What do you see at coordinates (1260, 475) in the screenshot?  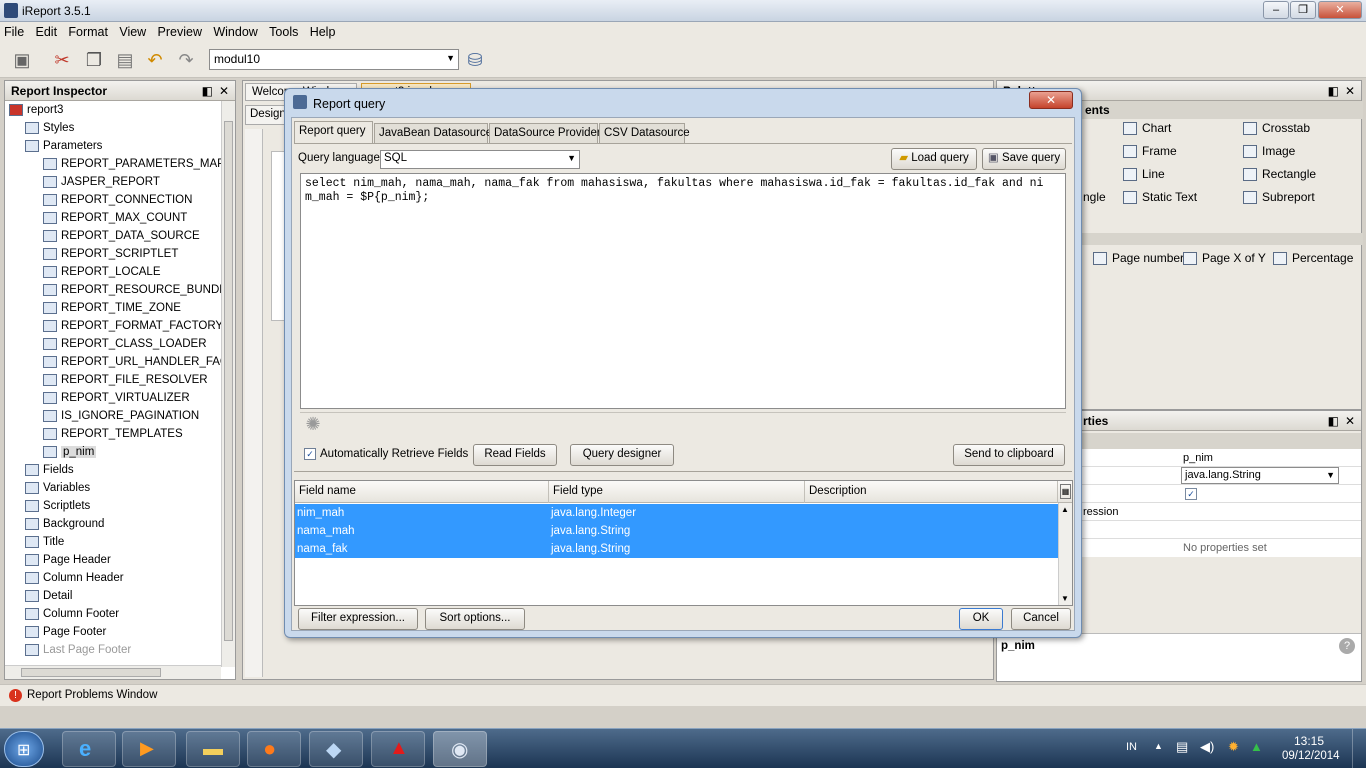 I see `property-class-select: java.lang.String ▼` at bounding box center [1260, 475].